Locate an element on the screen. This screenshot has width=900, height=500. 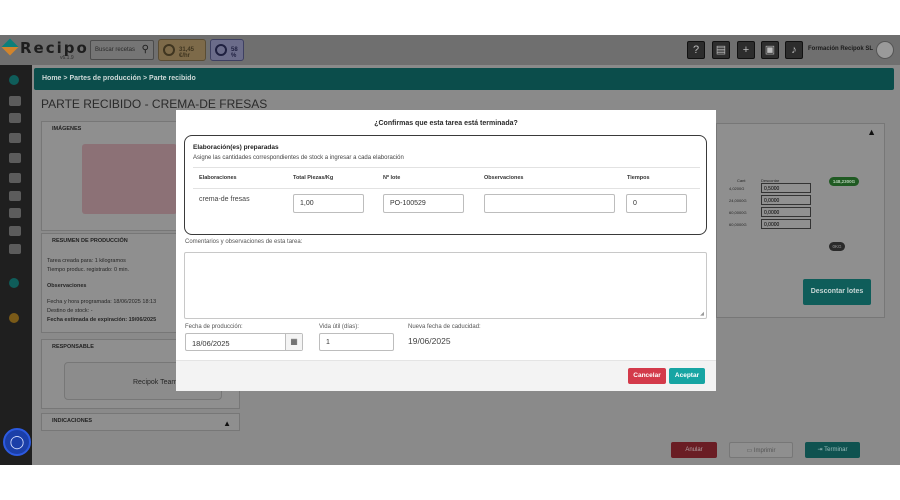
percent-badge: 58 % is located at coordinates (227, 50).